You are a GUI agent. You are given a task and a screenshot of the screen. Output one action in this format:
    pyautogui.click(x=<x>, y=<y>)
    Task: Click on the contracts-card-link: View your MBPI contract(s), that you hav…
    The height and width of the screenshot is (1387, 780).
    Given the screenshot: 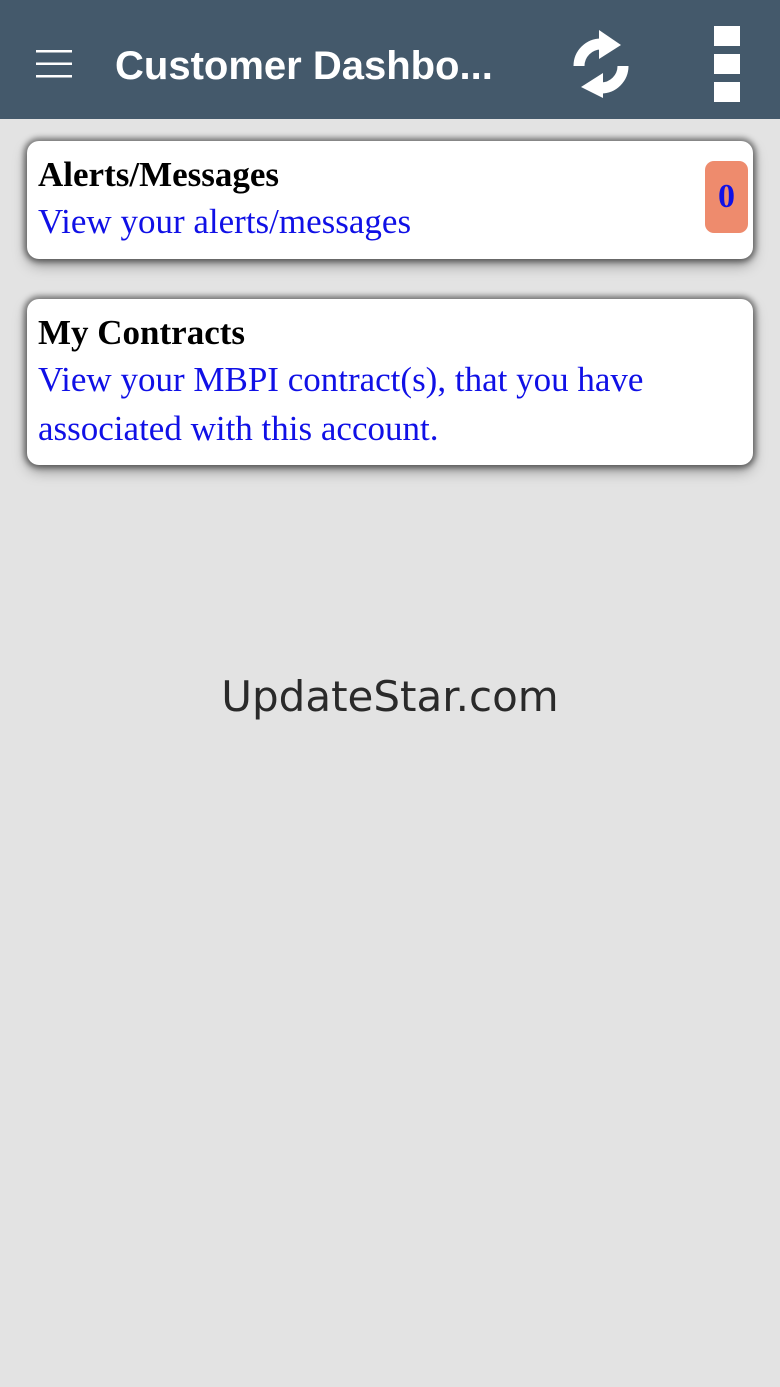 What is the action you would take?
    pyautogui.click(x=375, y=404)
    